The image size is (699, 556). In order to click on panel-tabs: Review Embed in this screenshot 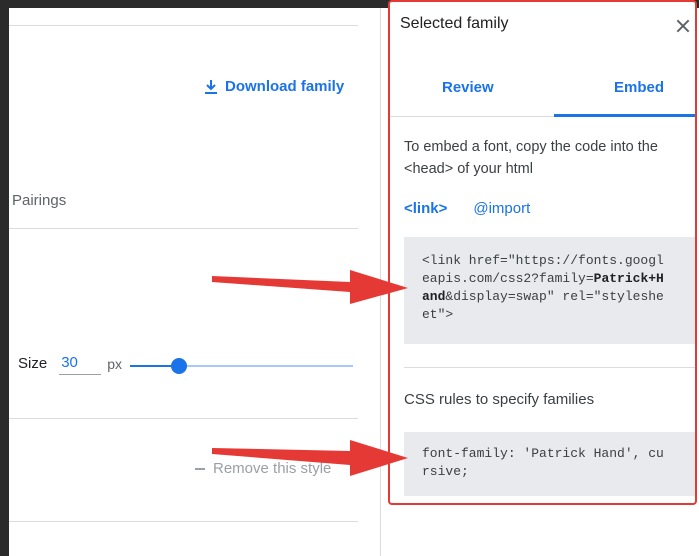, I will do `click(542, 90)`.